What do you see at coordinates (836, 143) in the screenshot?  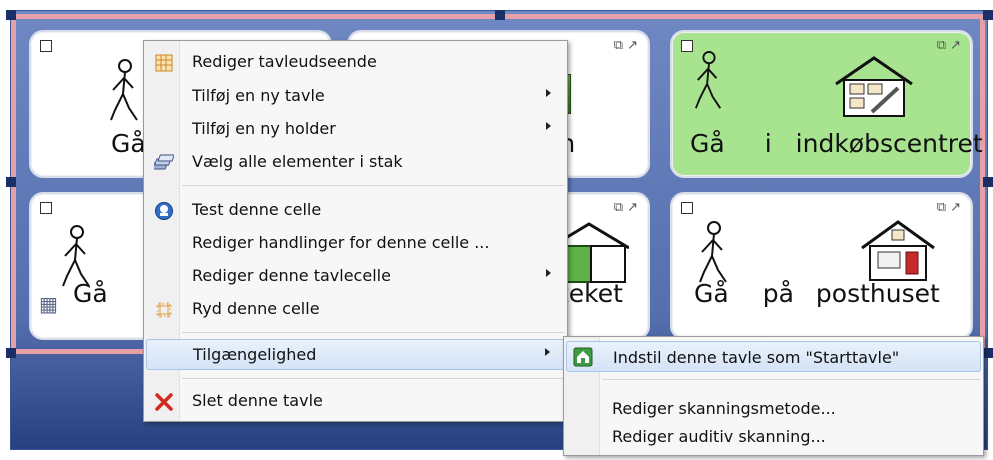 I see `cell-label-words: Gå i indkøbscentret` at bounding box center [836, 143].